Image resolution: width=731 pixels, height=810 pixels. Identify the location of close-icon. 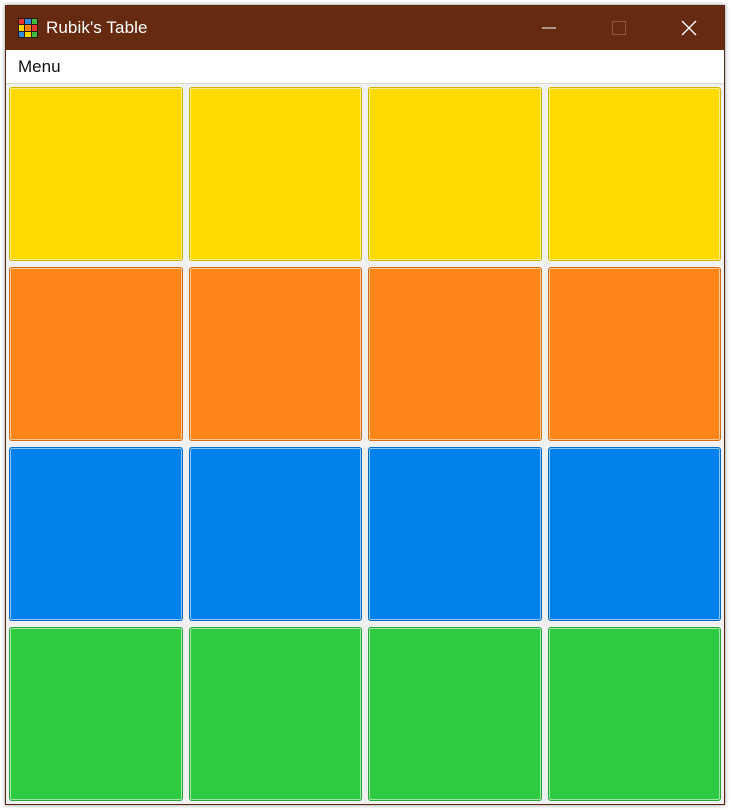
(689, 28).